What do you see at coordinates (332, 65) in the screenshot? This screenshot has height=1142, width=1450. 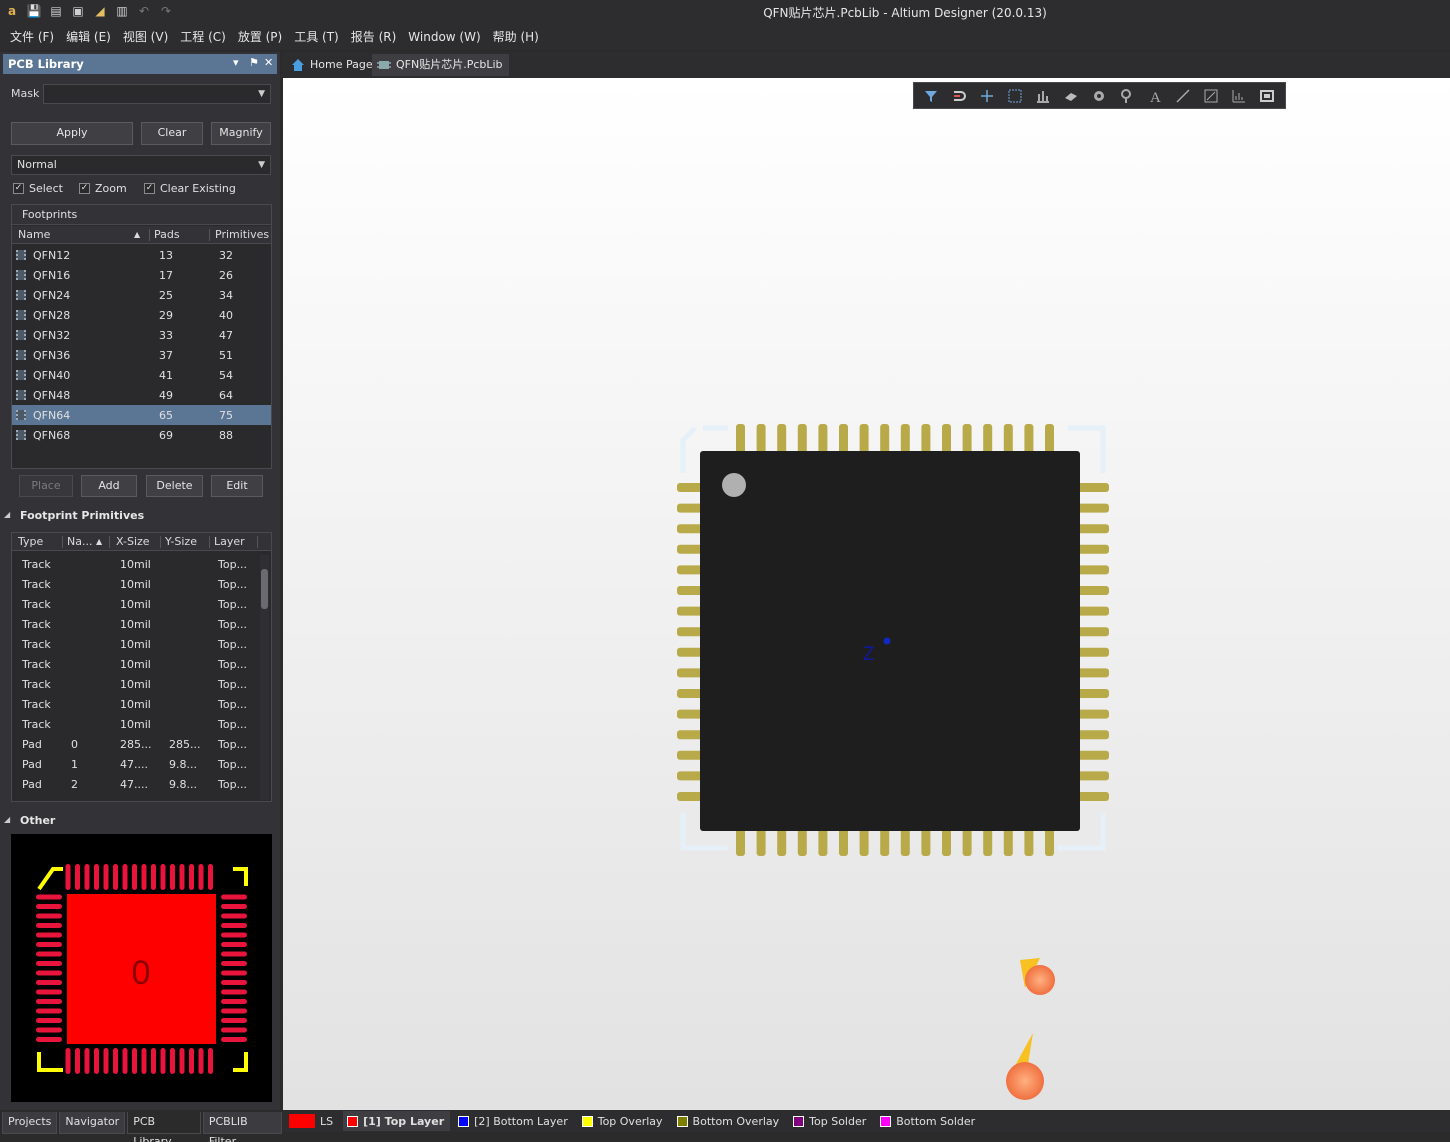 I see `tab-home-page: Home Page` at bounding box center [332, 65].